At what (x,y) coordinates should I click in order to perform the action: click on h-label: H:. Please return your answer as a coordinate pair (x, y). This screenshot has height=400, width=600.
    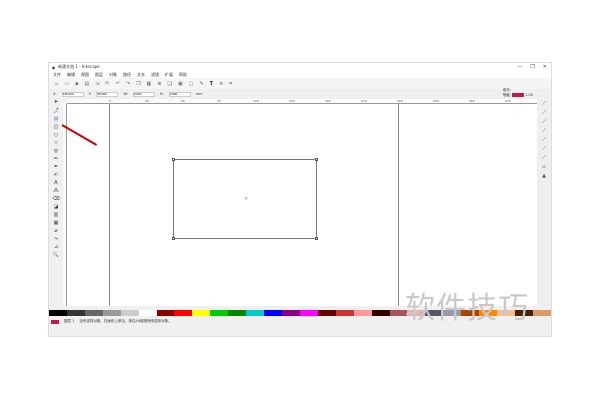
    Looking at the image, I should click on (161, 94).